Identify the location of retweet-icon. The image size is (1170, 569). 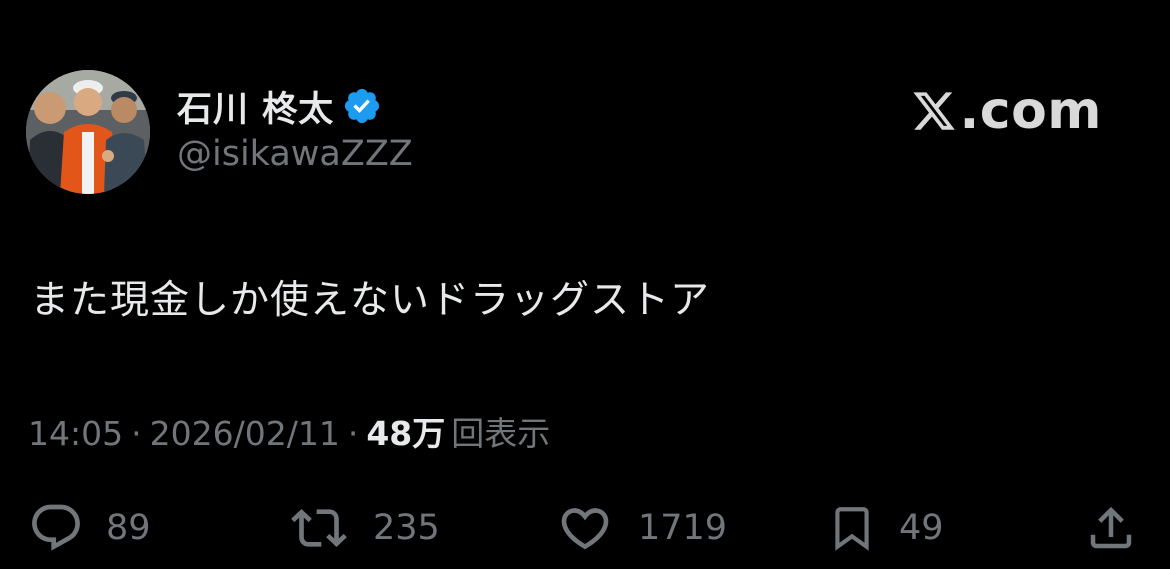
(319, 528).